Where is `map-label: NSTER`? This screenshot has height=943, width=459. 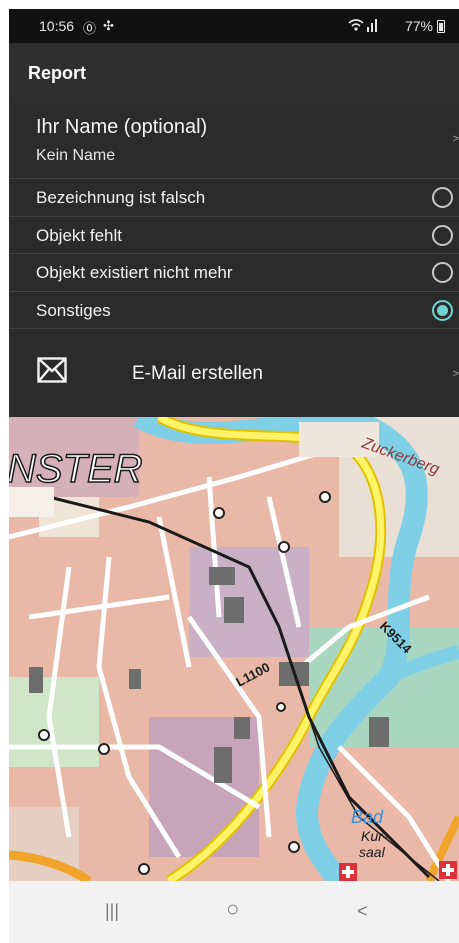 map-label: NSTER is located at coordinates (76, 469).